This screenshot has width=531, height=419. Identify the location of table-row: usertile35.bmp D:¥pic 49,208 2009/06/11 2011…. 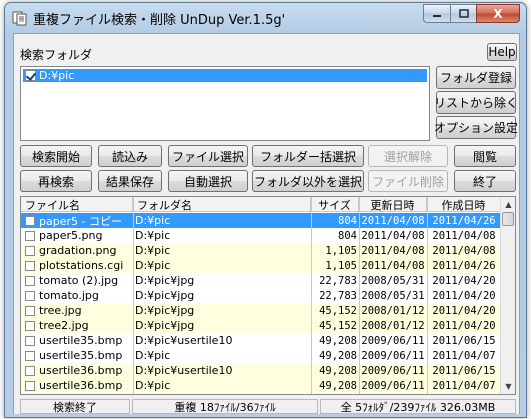
(261, 355).